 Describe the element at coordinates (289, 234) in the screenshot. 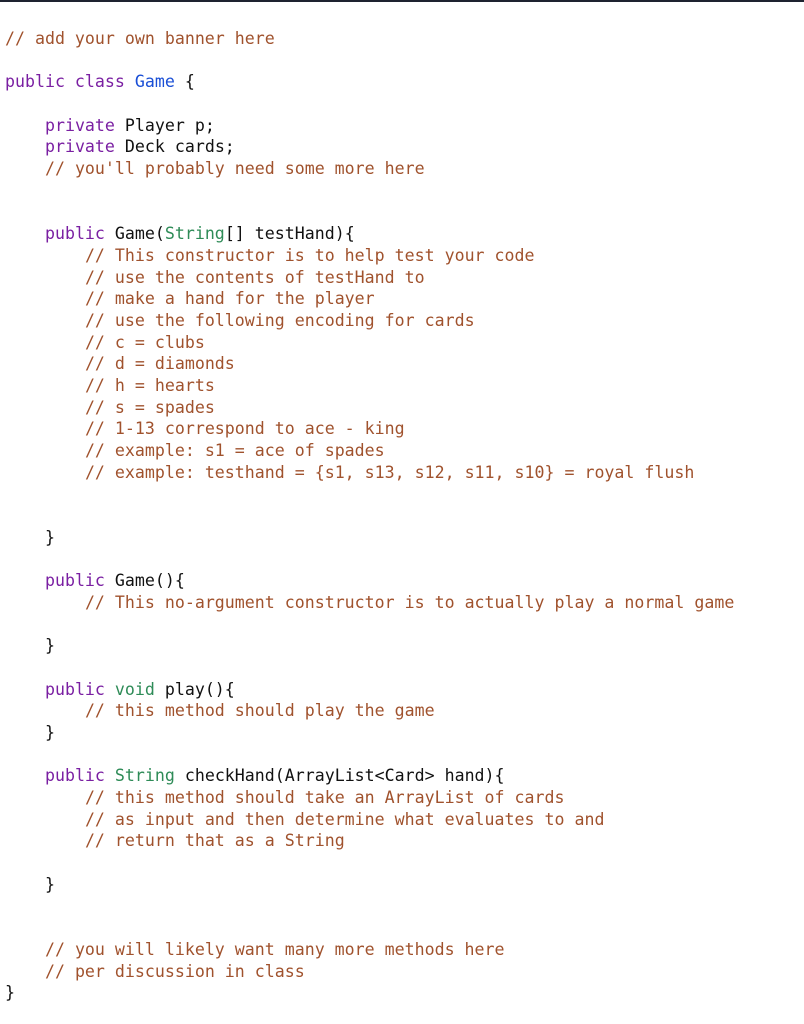

I see `code-token: [] testHand){` at that location.